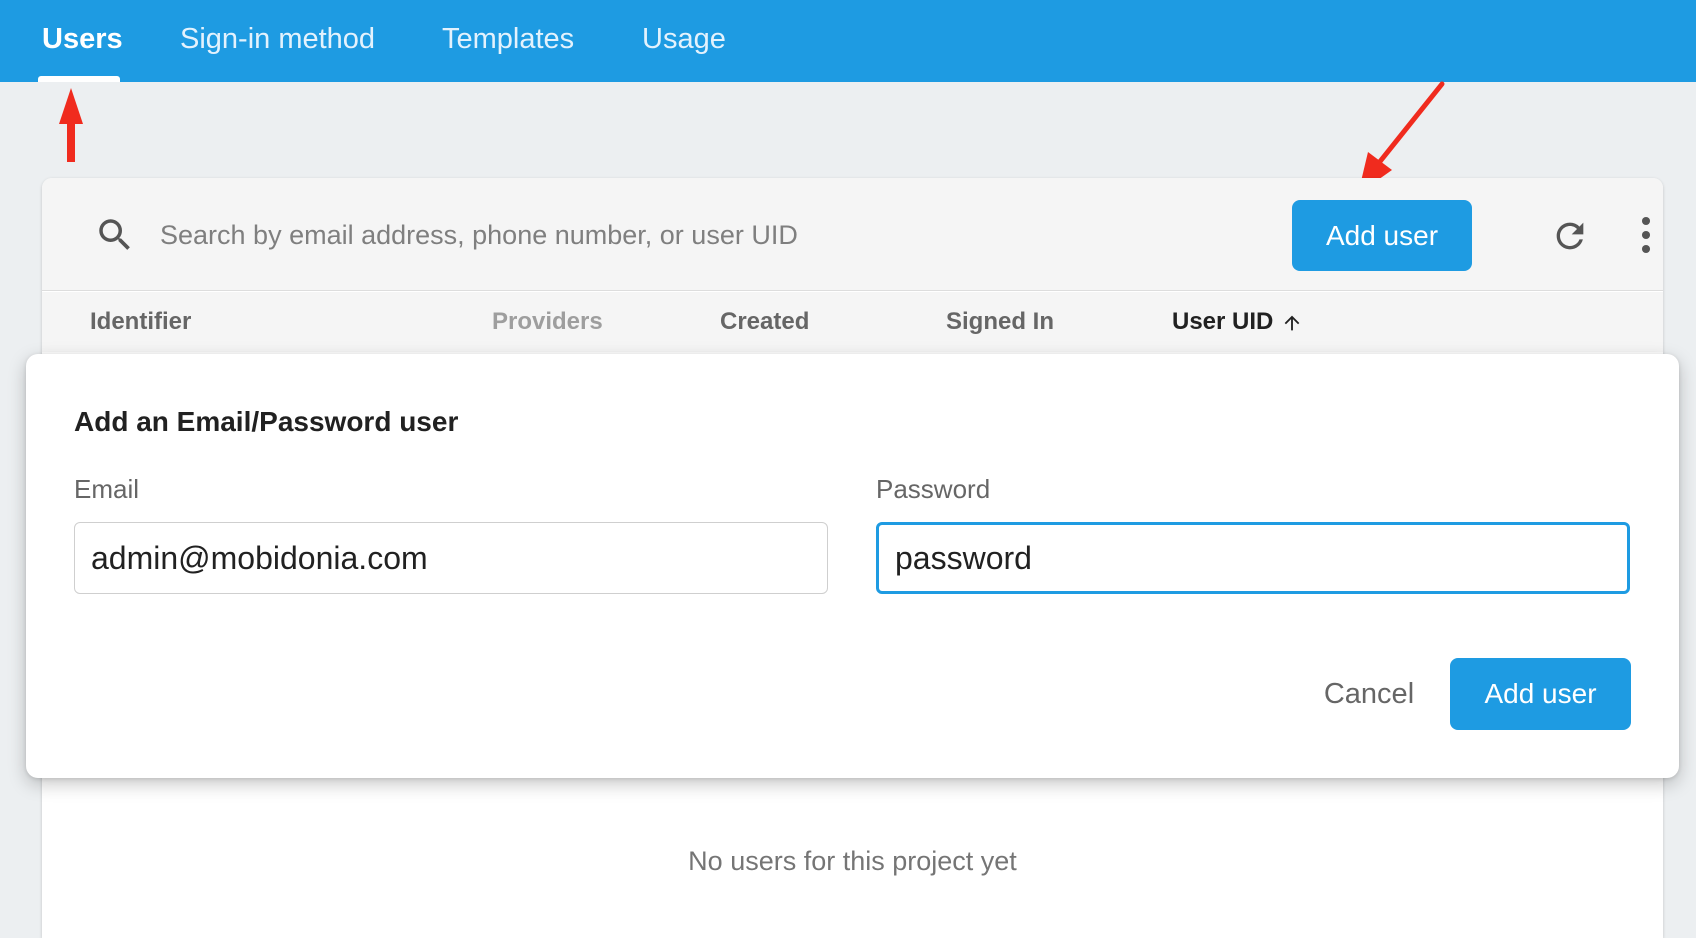 Image resolution: width=1696 pixels, height=938 pixels. Describe the element at coordinates (79, 79) in the screenshot. I see `active-tab-indicator` at that location.